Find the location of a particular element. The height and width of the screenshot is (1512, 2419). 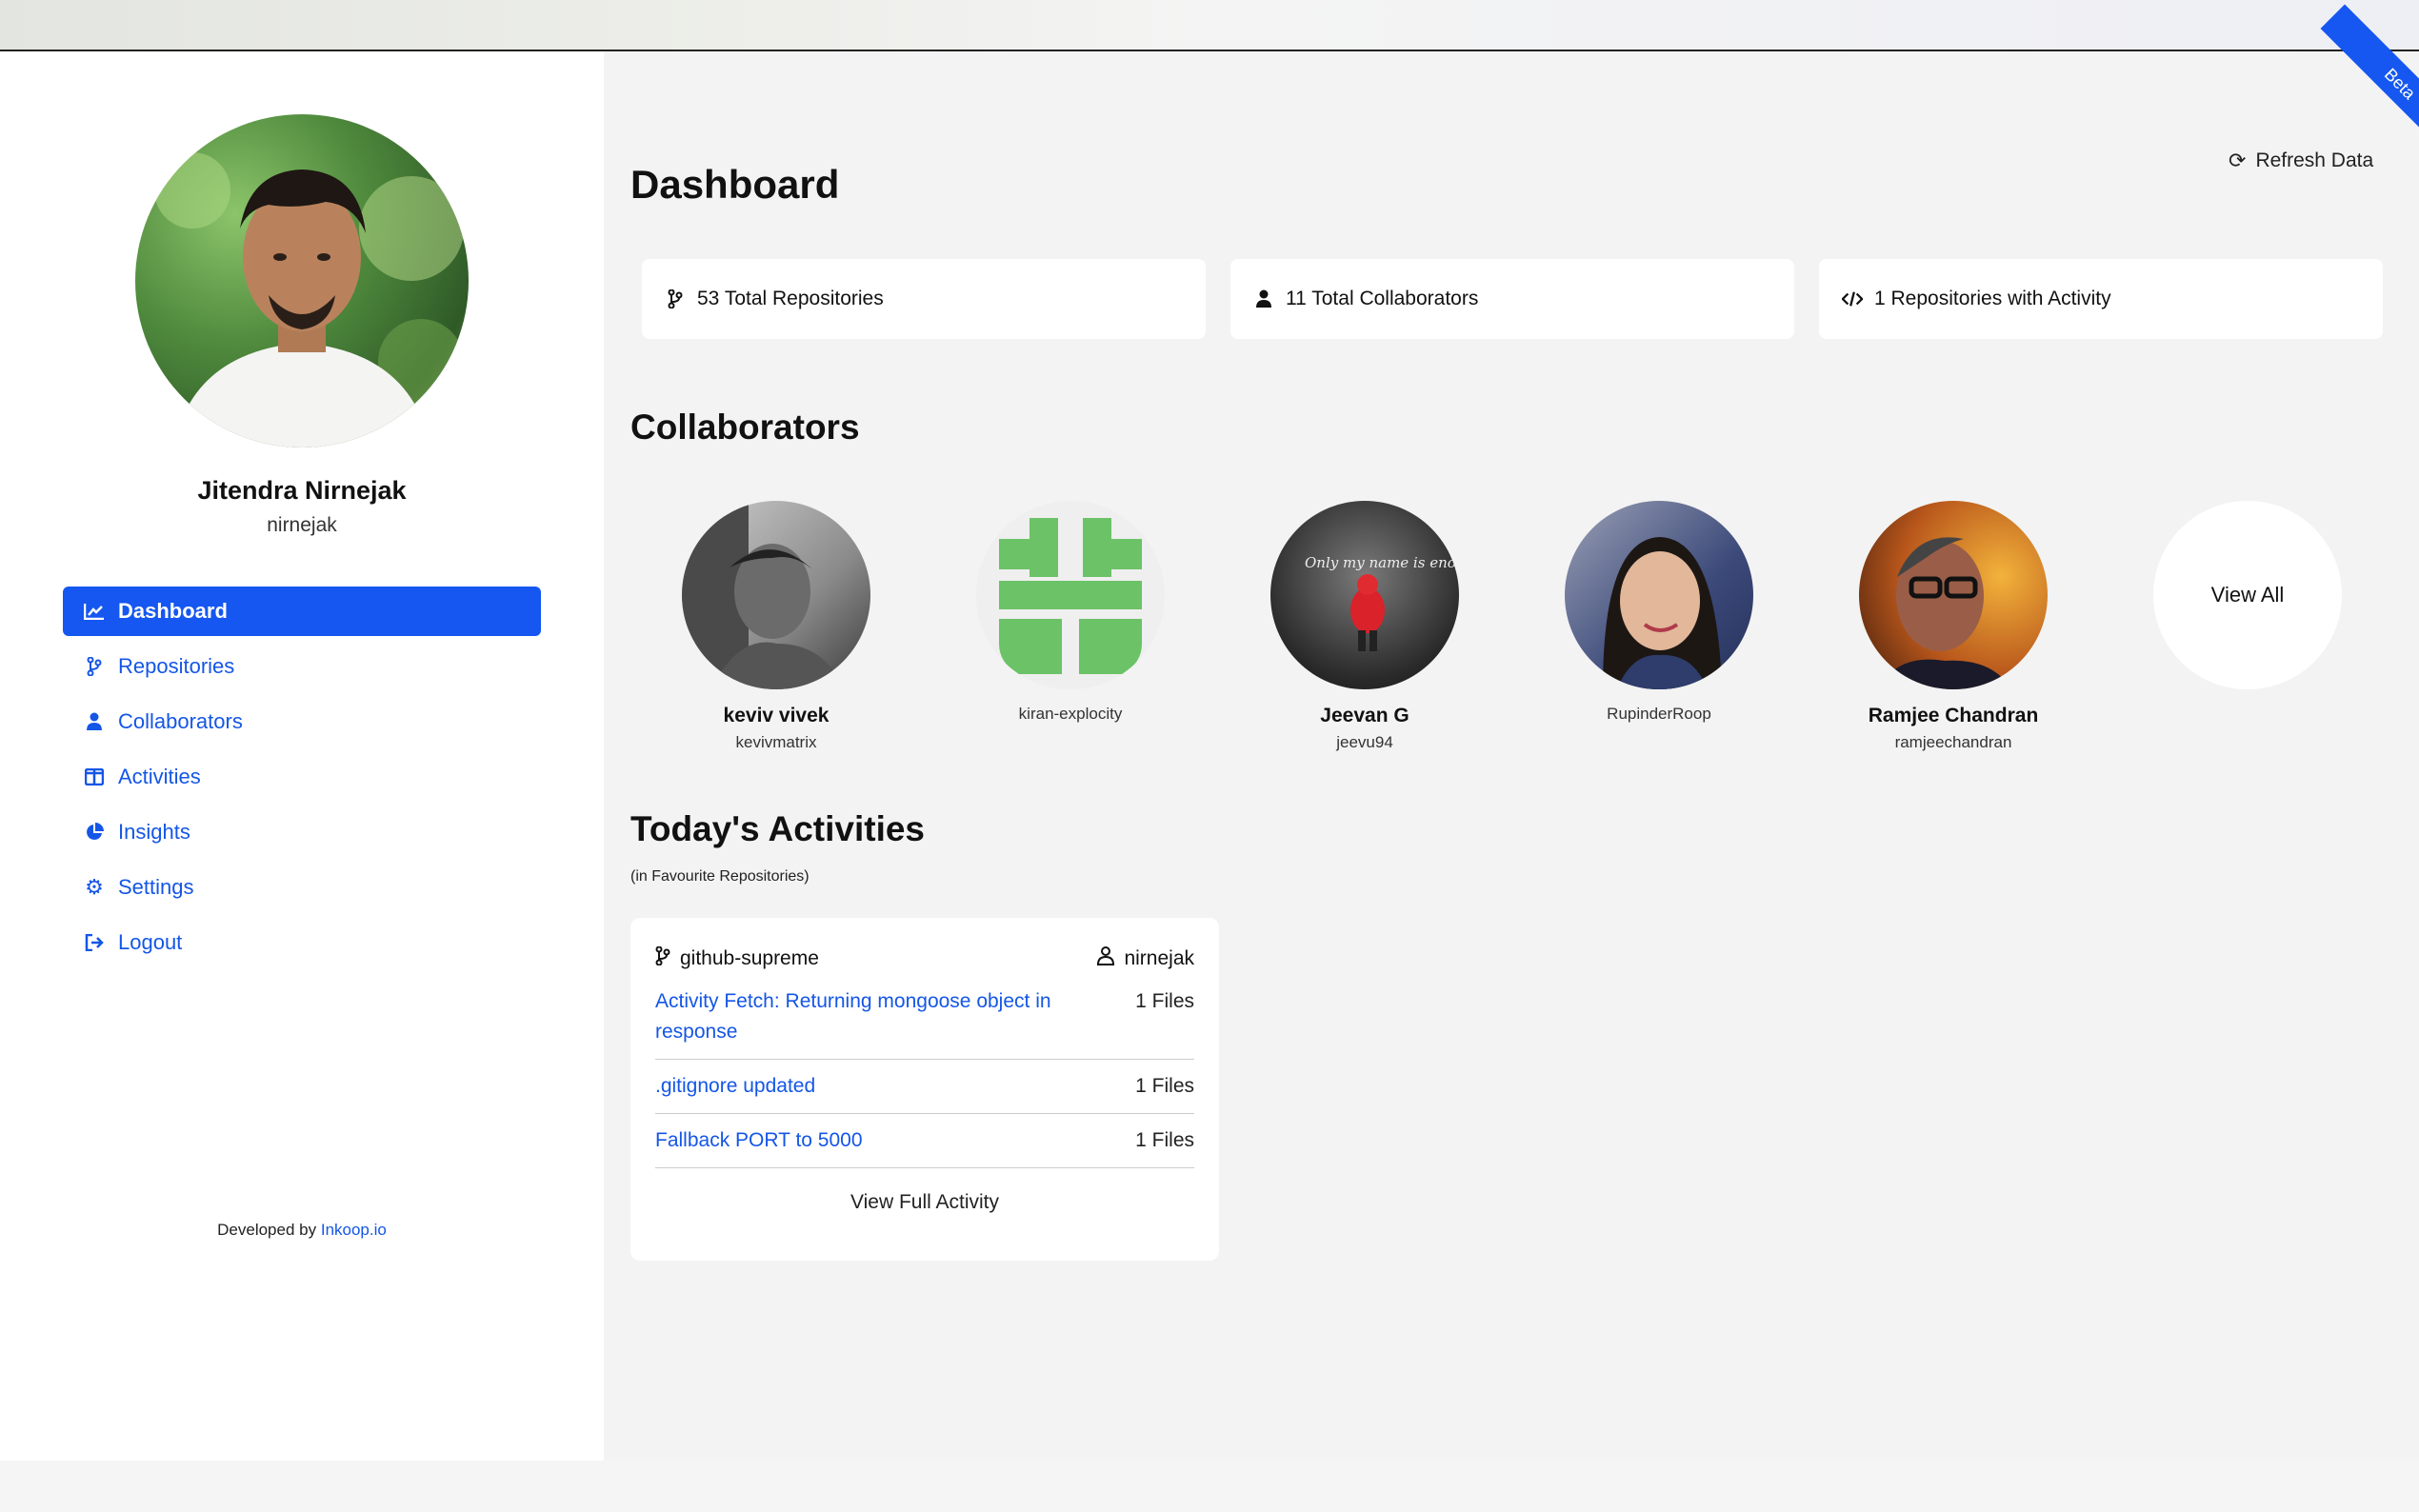

stat-repositories-with-activity: 1 Repositories with Activity is located at coordinates (2101, 299).